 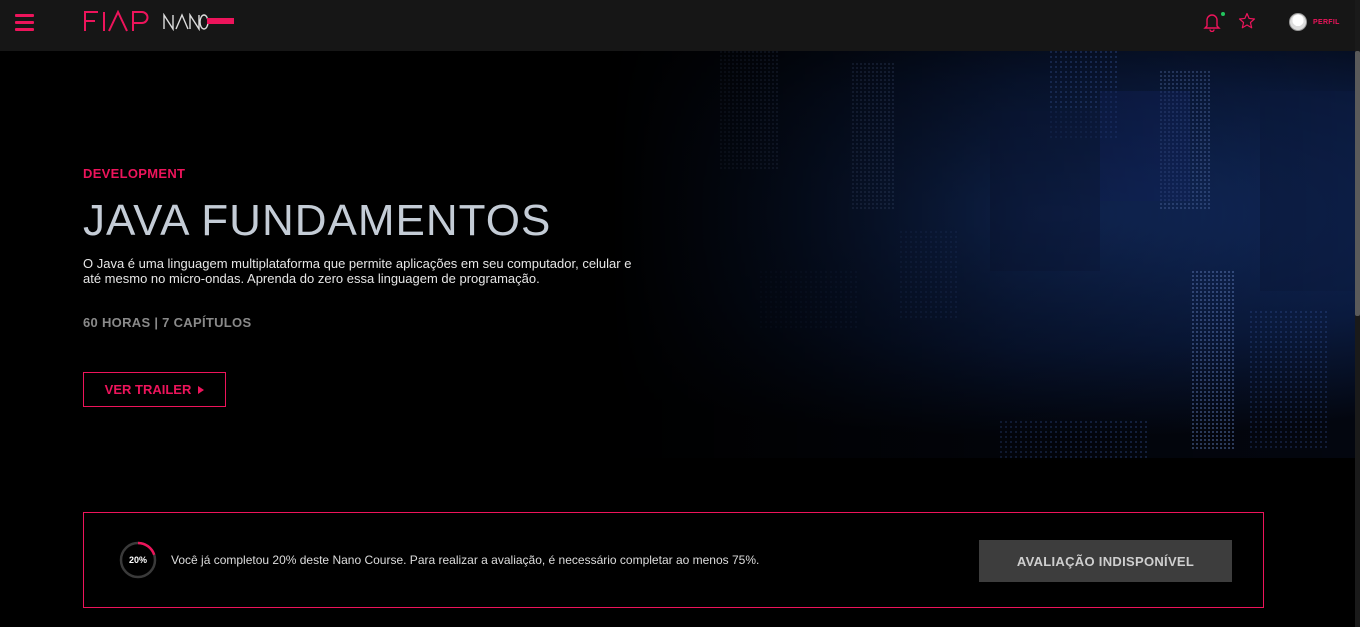 What do you see at coordinates (199, 22) in the screenshot?
I see `nano-course-logo` at bounding box center [199, 22].